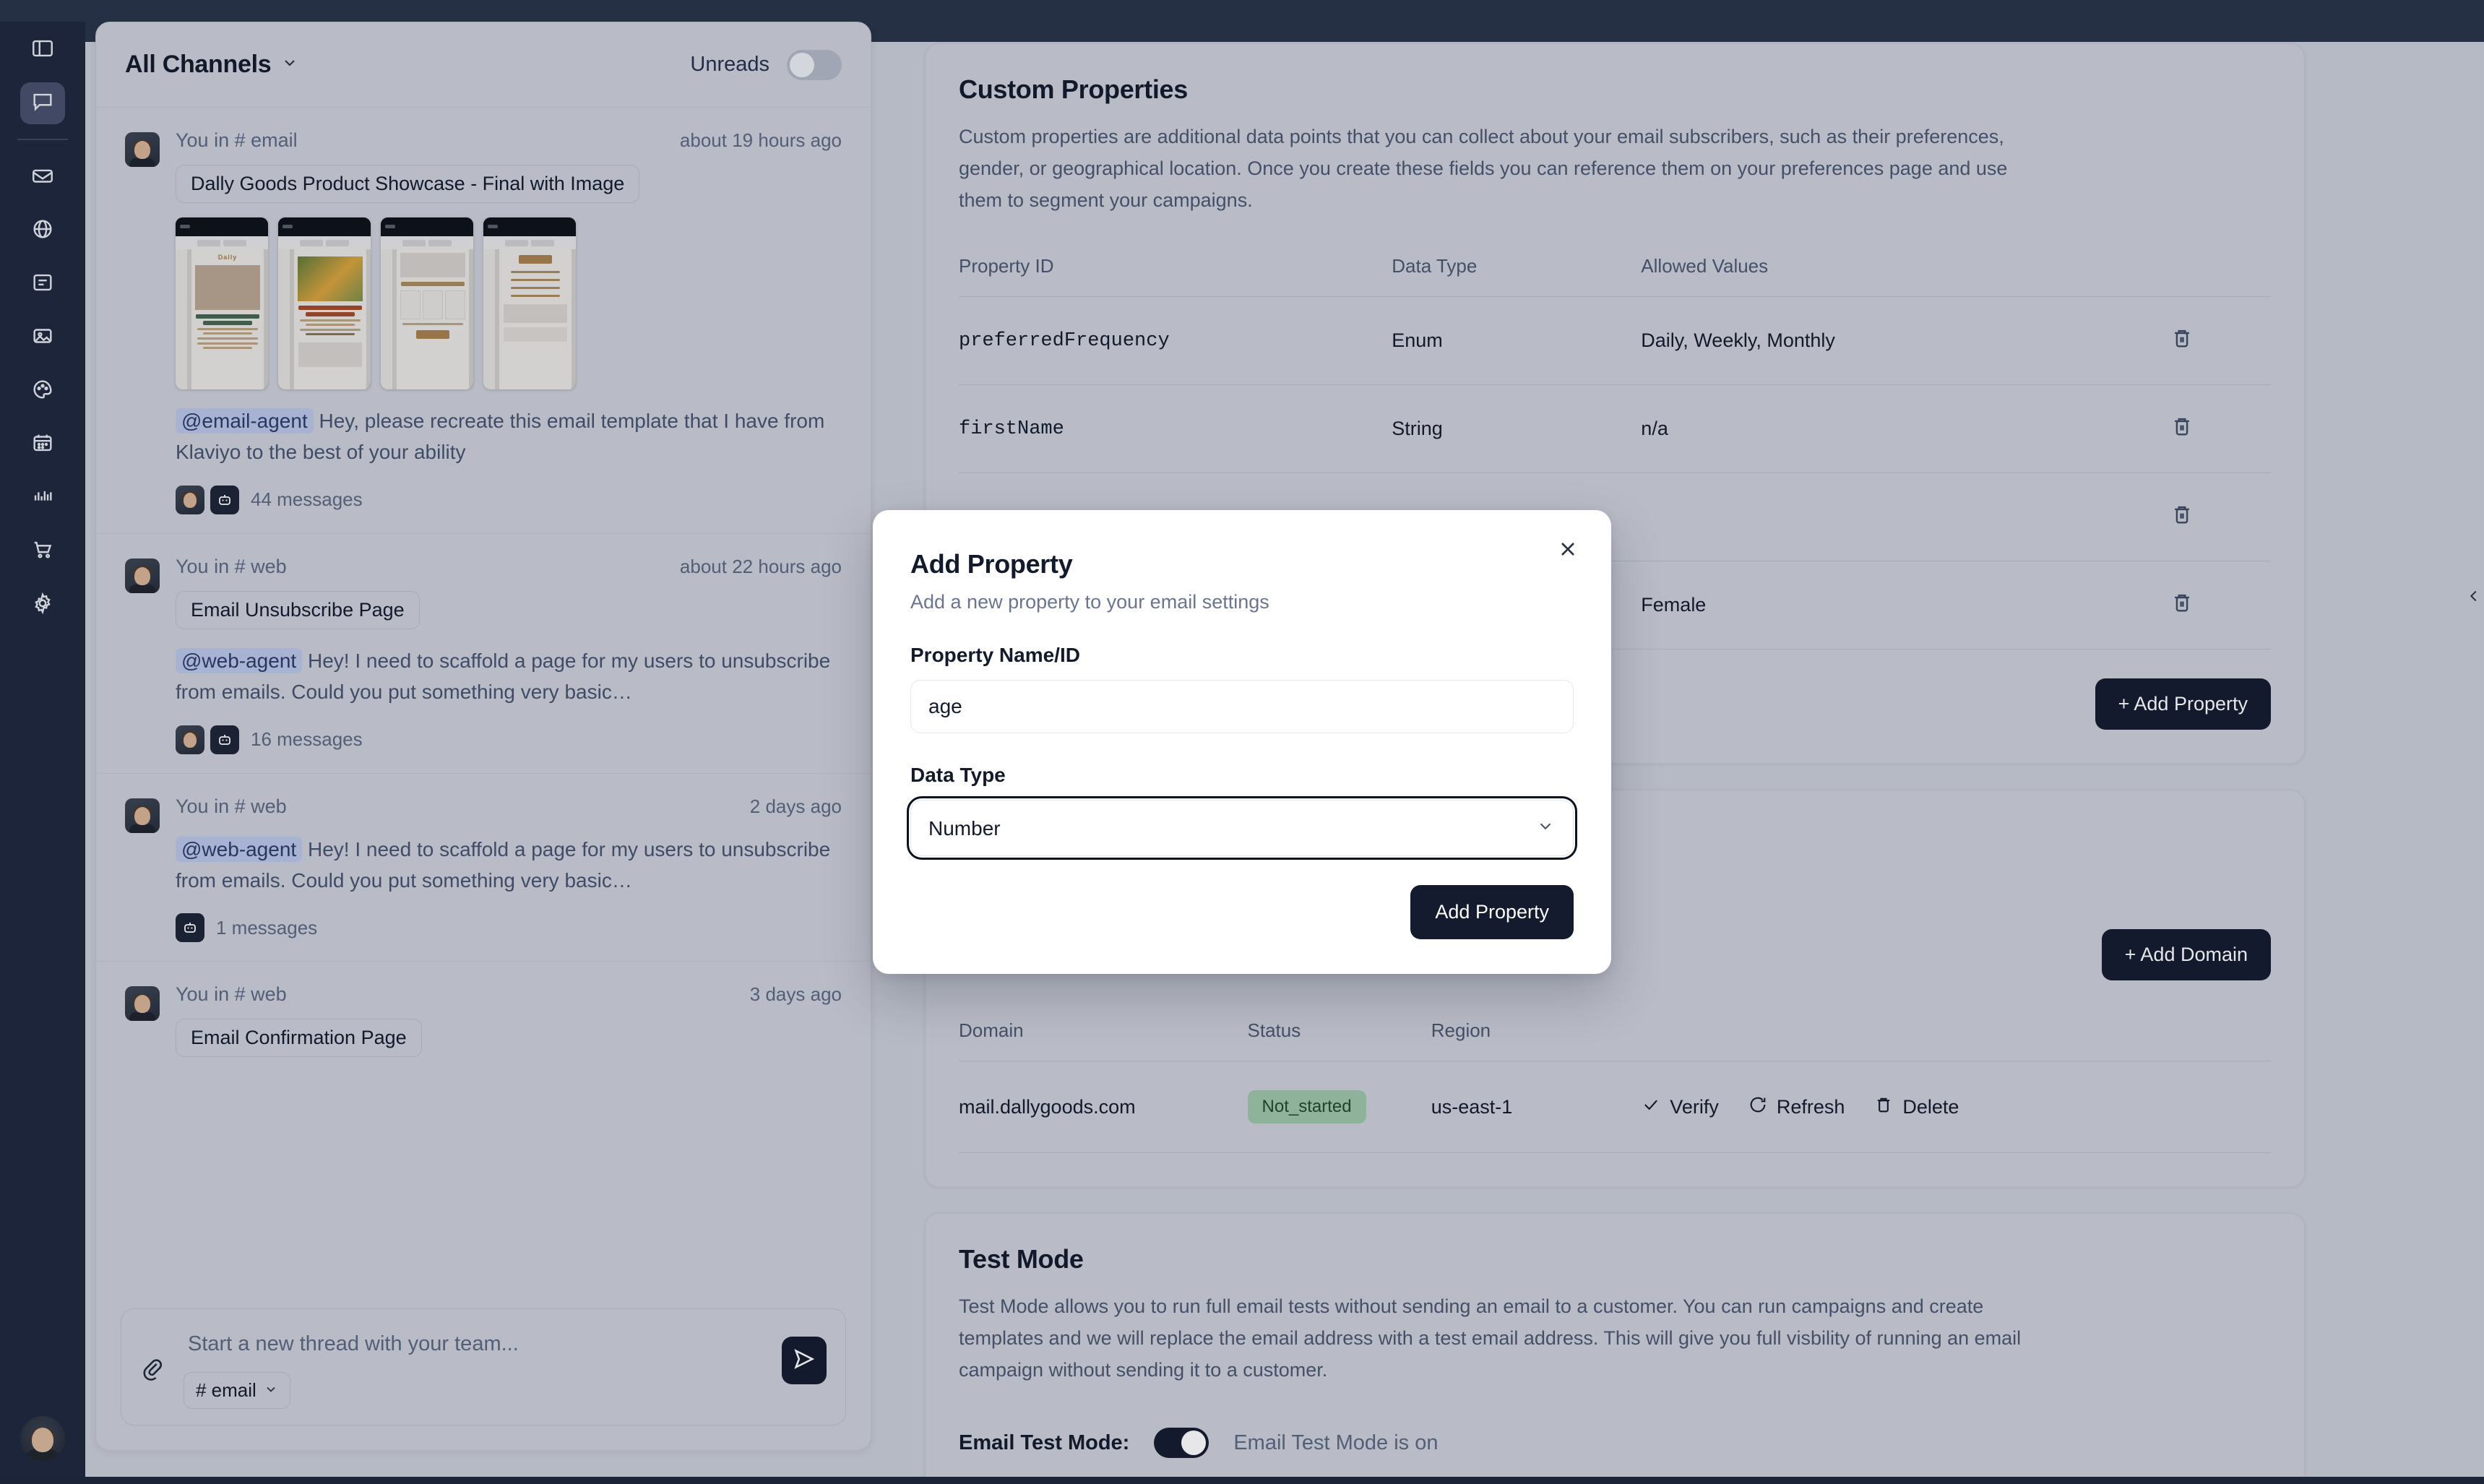 This screenshot has width=2484, height=1484. I want to click on data-type-select: Number, so click(1242, 828).